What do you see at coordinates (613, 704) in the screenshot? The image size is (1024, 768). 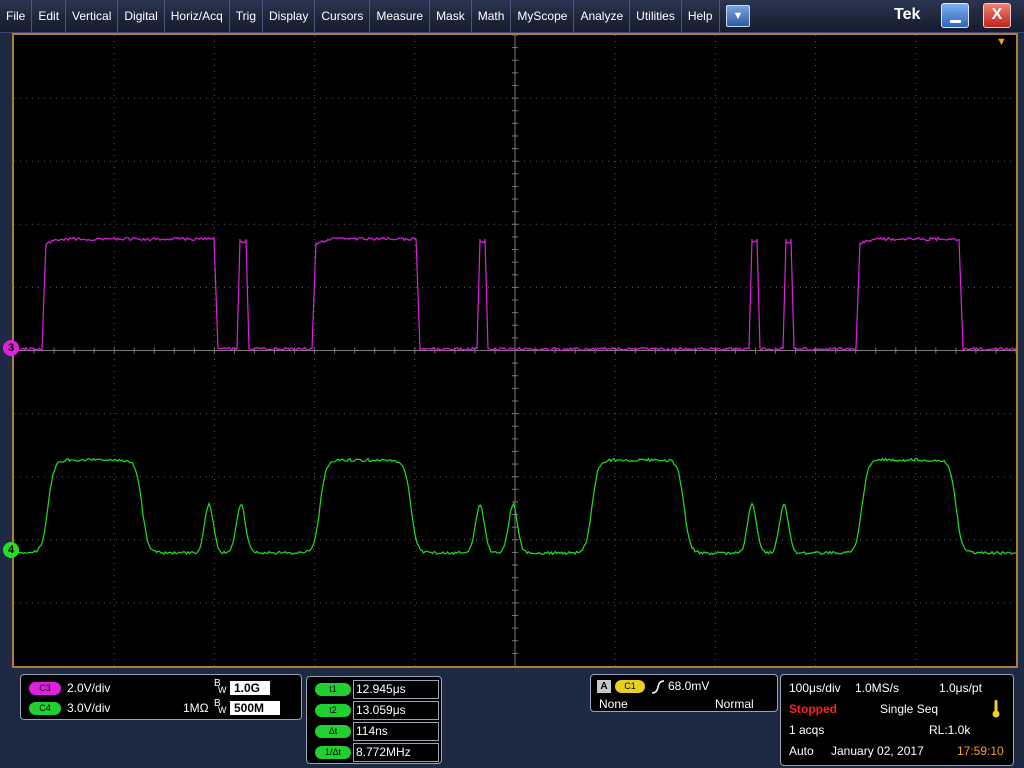 I see `trigger-coupling: None` at bounding box center [613, 704].